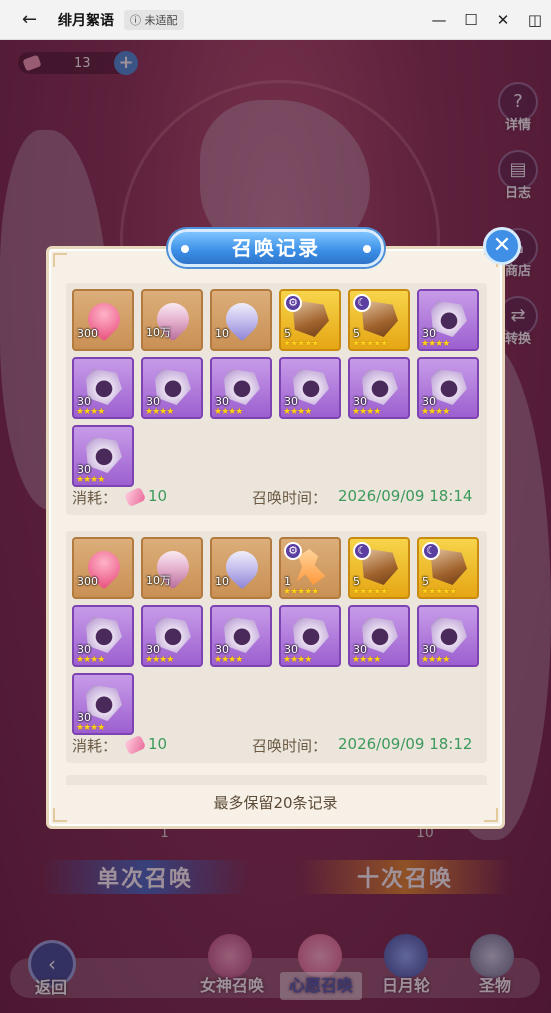  Describe the element at coordinates (503, 20) in the screenshot. I see `close-window-icon: ✕` at that location.